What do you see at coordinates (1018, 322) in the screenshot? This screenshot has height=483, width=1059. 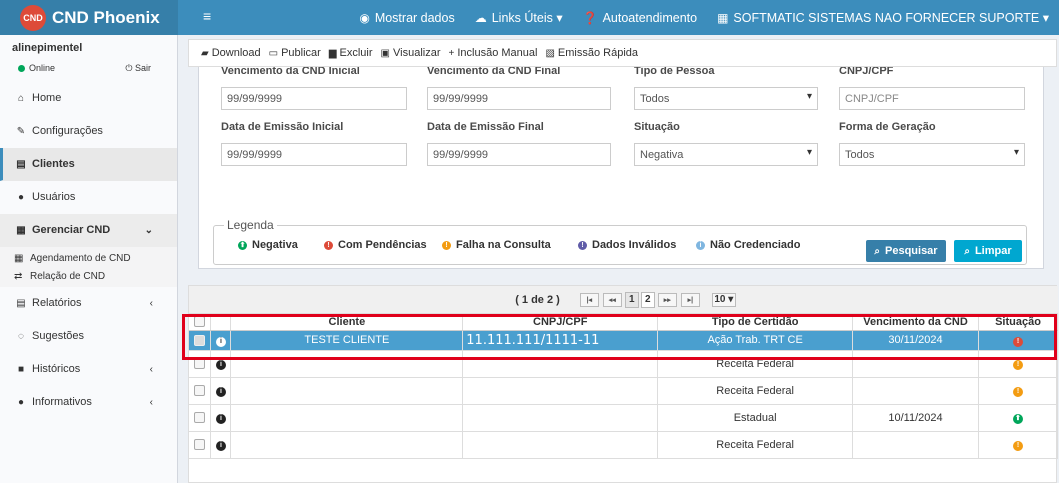 I see `header-situacao: Situação` at bounding box center [1018, 322].